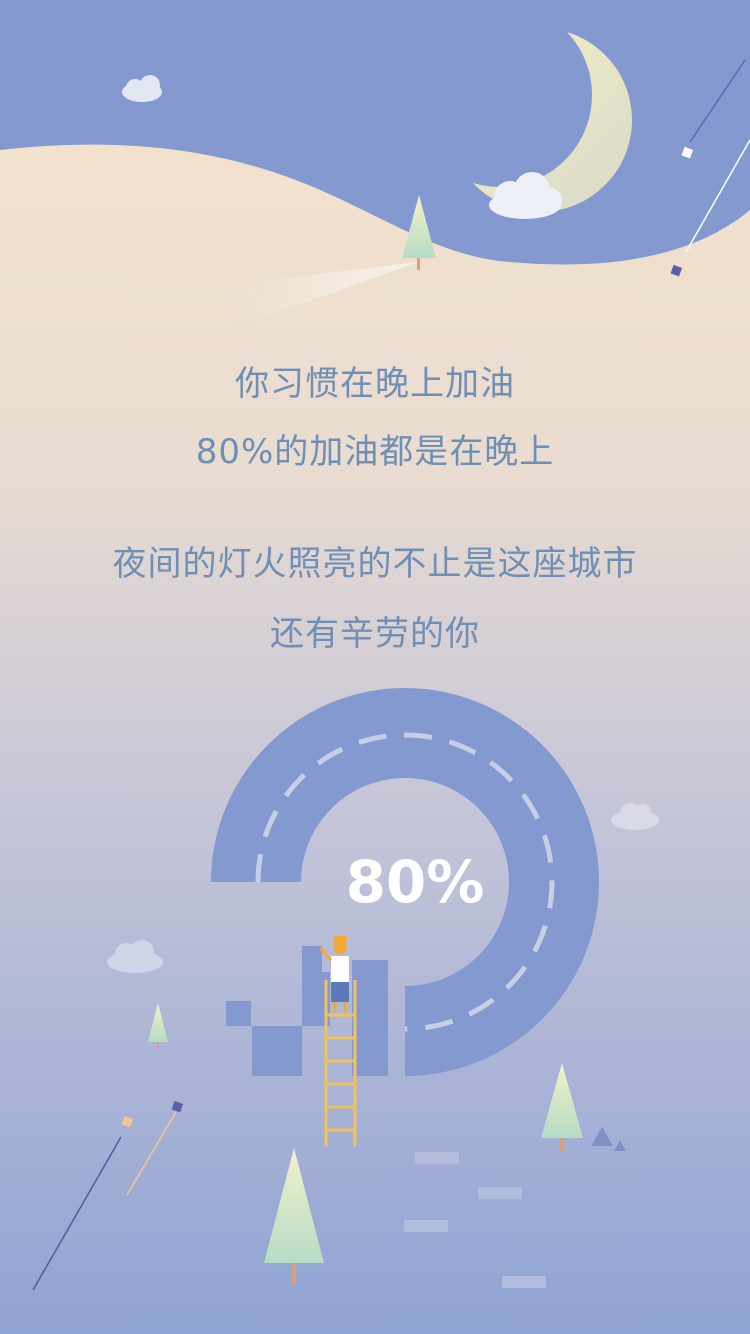 The height and width of the screenshot is (1334, 750). What do you see at coordinates (375, 634) in the screenshot?
I see `headline-line-4: 还有辛劳的你` at bounding box center [375, 634].